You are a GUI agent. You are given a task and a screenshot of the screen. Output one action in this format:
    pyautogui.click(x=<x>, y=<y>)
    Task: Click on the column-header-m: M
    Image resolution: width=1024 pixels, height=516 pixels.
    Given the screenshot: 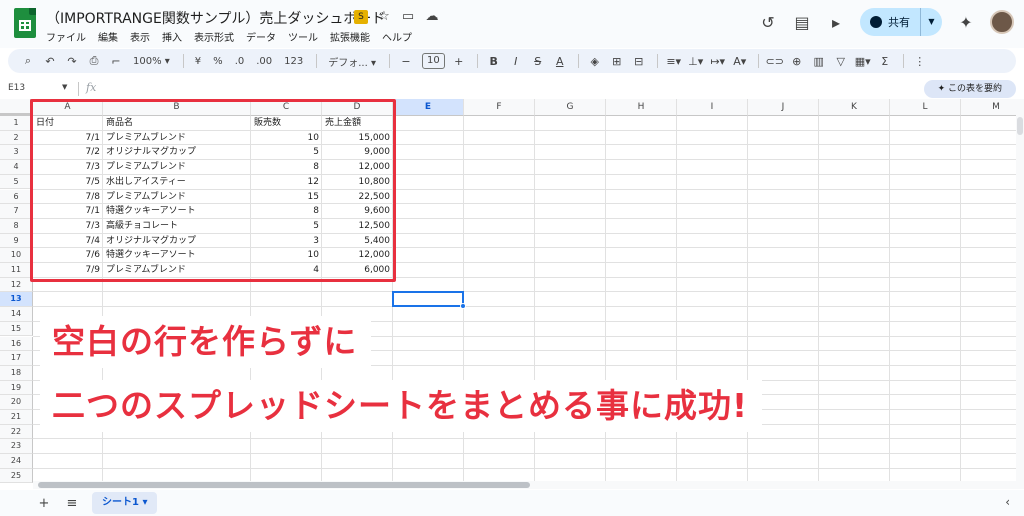 What is the action you would take?
    pyautogui.click(x=988, y=107)
    